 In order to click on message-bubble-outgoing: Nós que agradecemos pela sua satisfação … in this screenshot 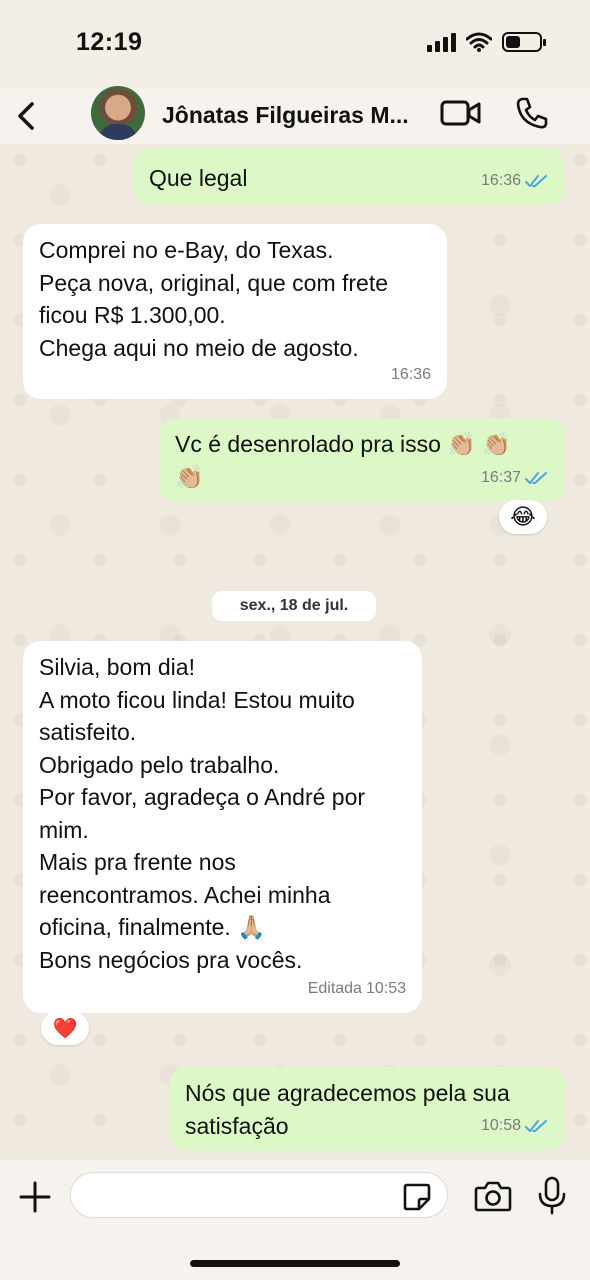, I will do `click(367, 1108)`.